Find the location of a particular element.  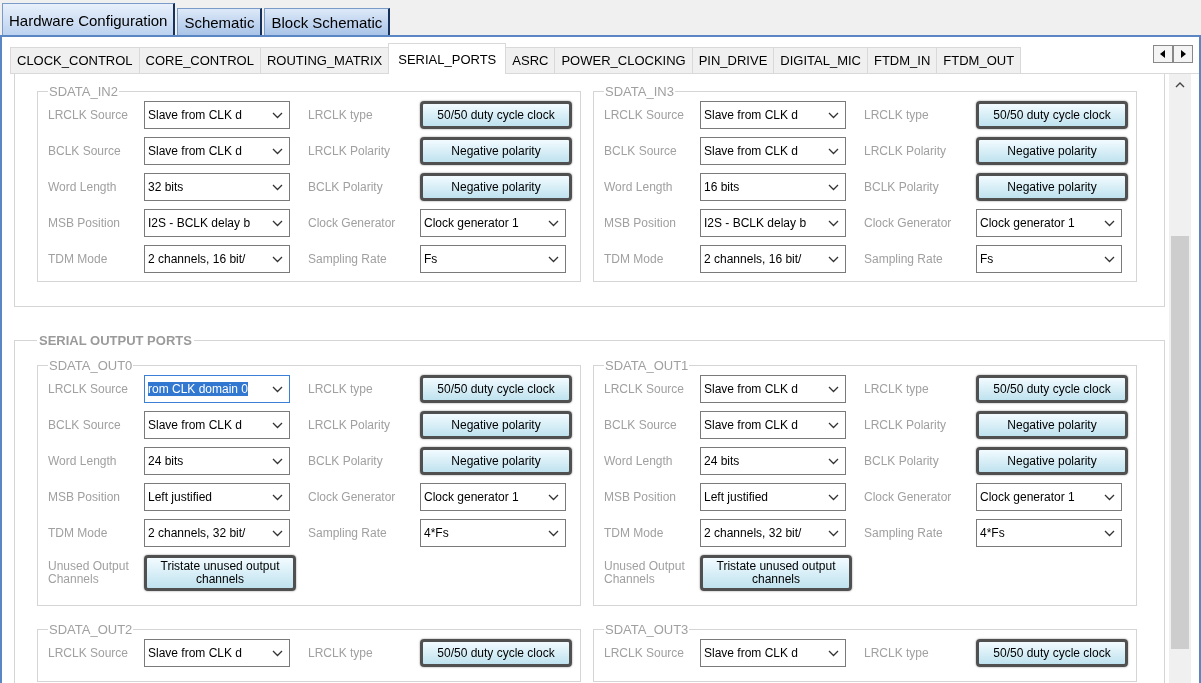

tab: PIN_DRIVE is located at coordinates (733, 60).